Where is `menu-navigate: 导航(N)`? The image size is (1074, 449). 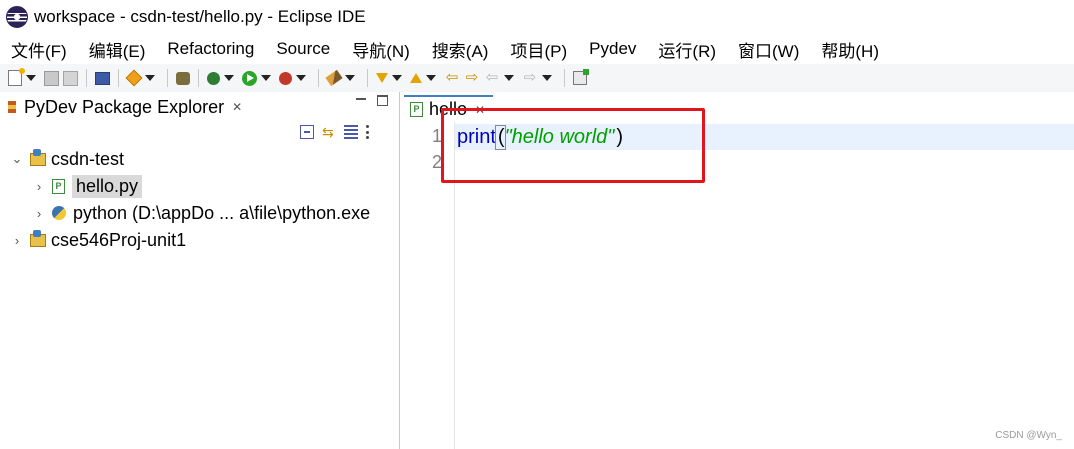
menu-navigate: 导航(N) is located at coordinates (381, 49).